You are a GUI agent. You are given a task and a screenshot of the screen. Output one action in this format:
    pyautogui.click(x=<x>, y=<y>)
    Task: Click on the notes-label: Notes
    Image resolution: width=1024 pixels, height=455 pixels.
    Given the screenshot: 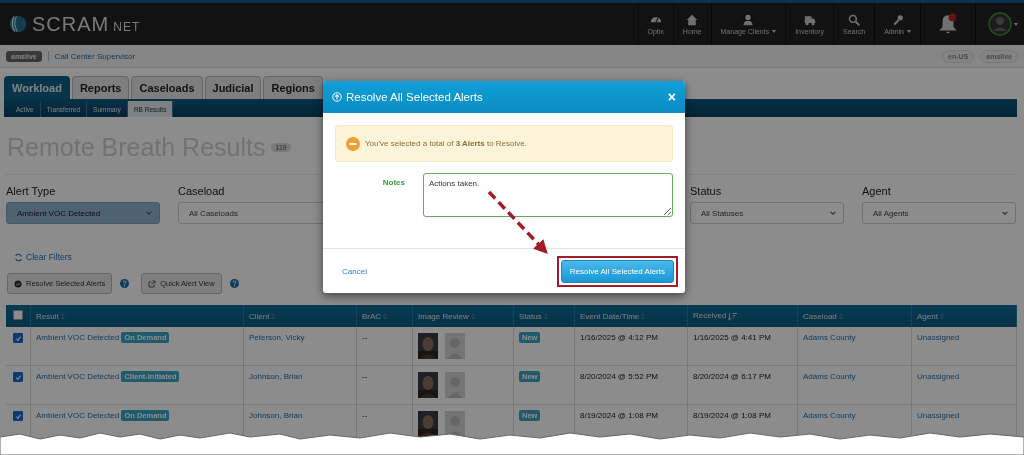 What is the action you would take?
    pyautogui.click(x=393, y=183)
    